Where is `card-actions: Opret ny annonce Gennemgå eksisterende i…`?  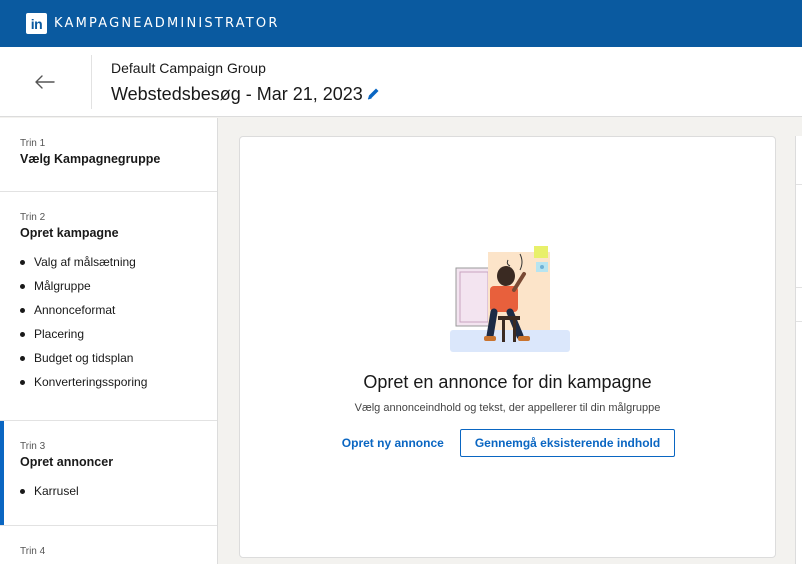 card-actions: Opret ny annonce Gennemgå eksisterende i… is located at coordinates (507, 443).